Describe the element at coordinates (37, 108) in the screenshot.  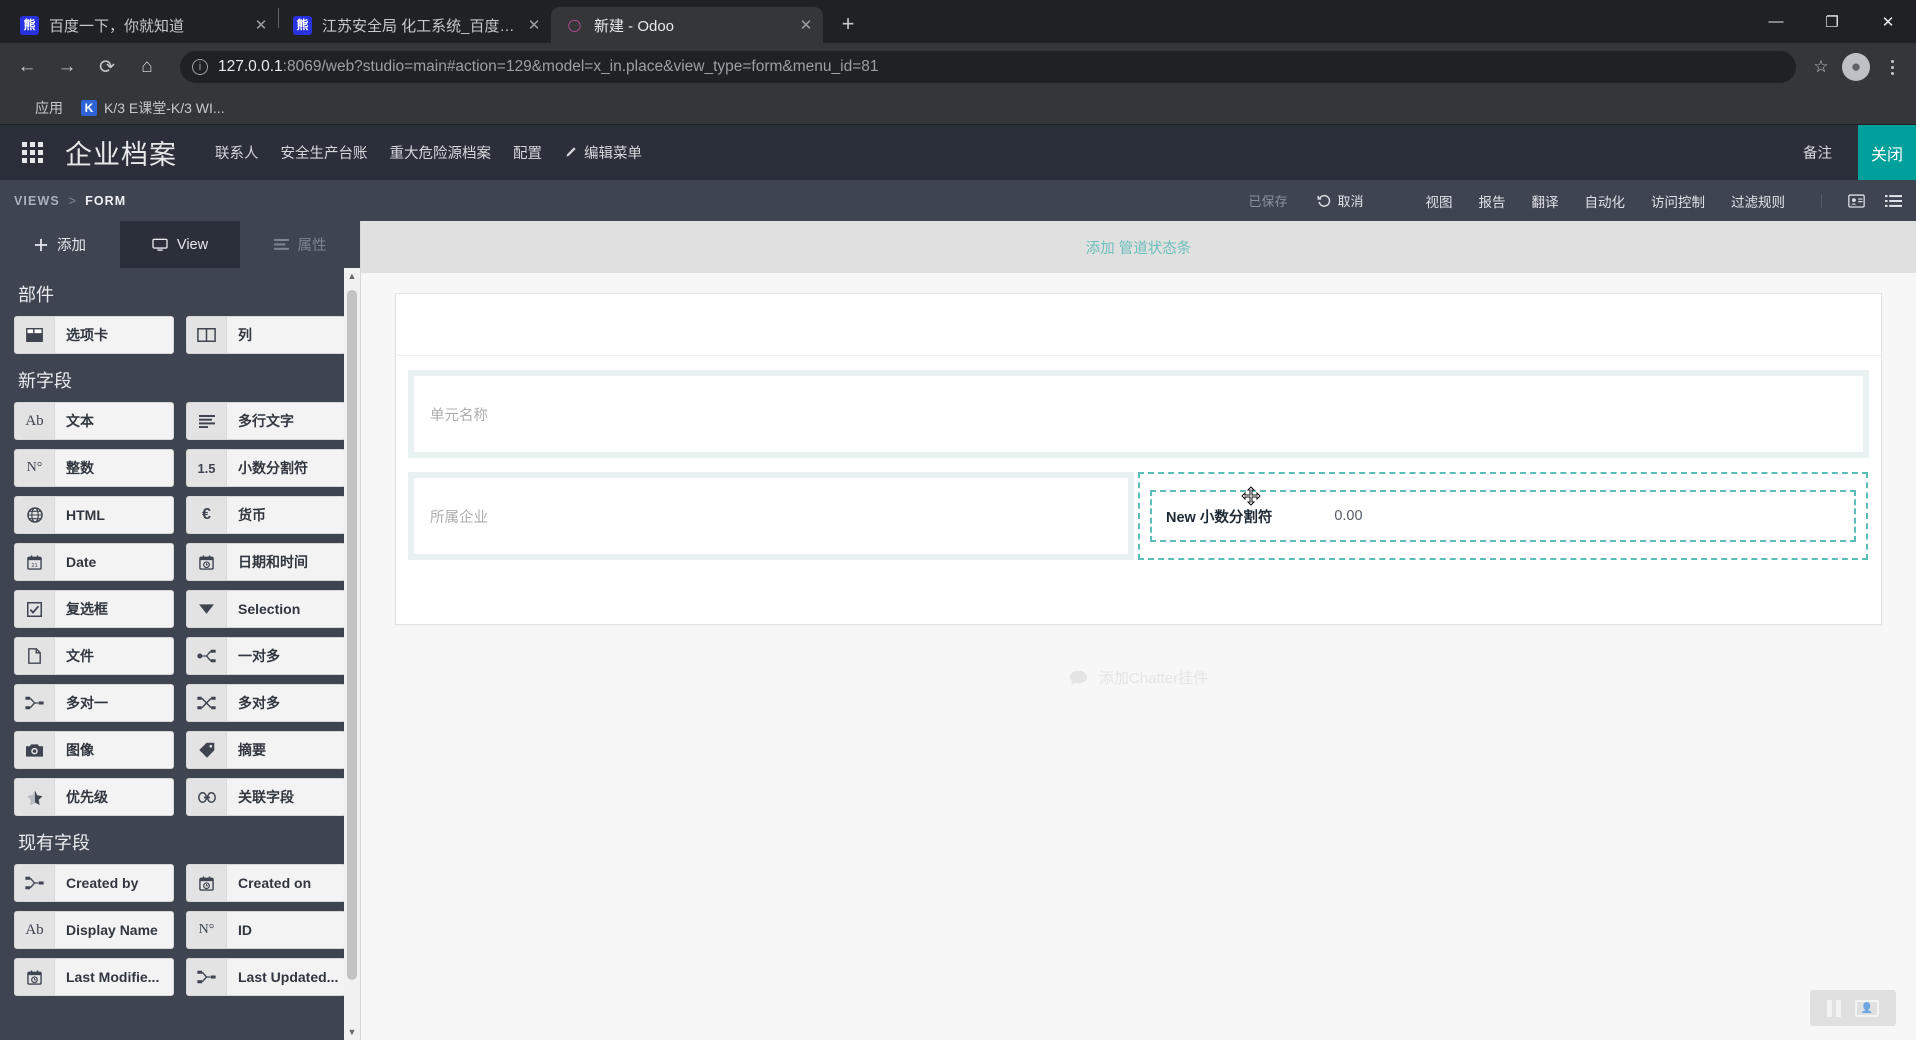
I see `bookmark-apps: 应用` at that location.